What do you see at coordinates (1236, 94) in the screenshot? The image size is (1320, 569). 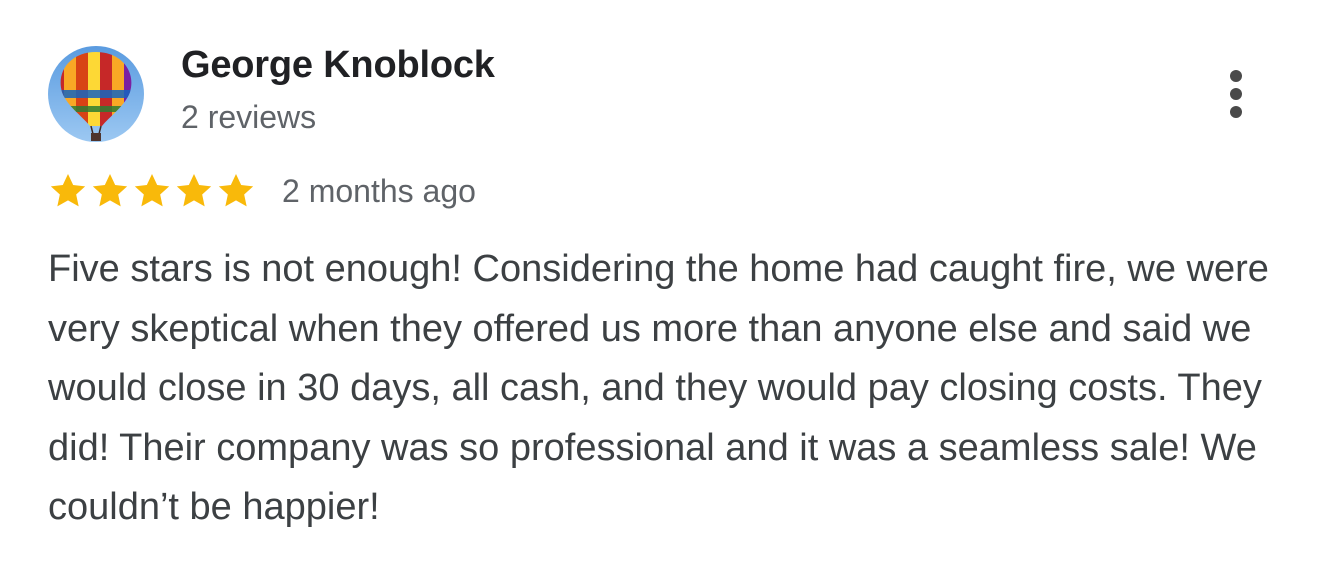 I see `more-options-button` at bounding box center [1236, 94].